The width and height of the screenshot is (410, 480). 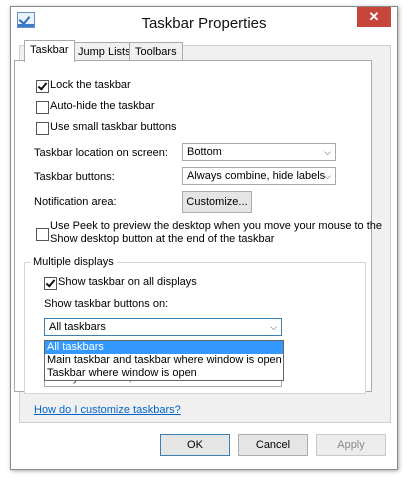 I want to click on location-select: Bottom ⌵, so click(x=259, y=152).